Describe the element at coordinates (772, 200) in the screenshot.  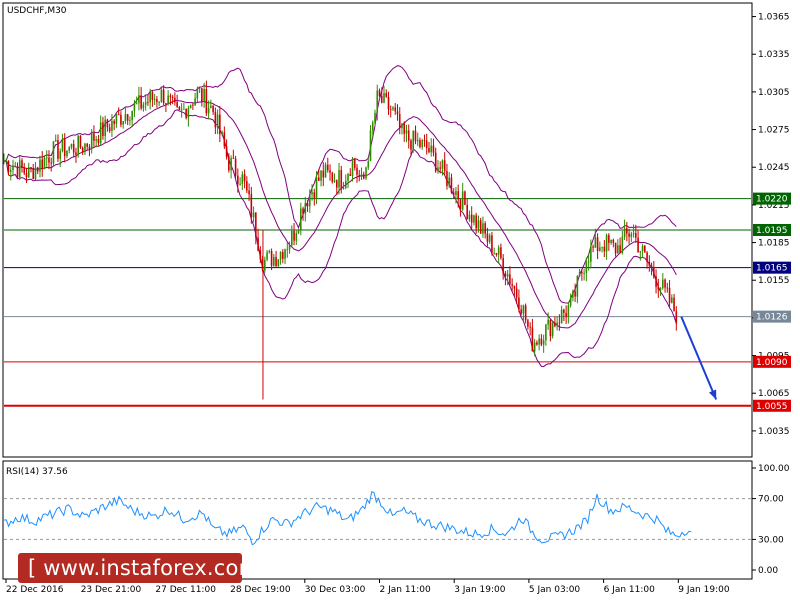
I see `level-label: 1.0220` at that location.